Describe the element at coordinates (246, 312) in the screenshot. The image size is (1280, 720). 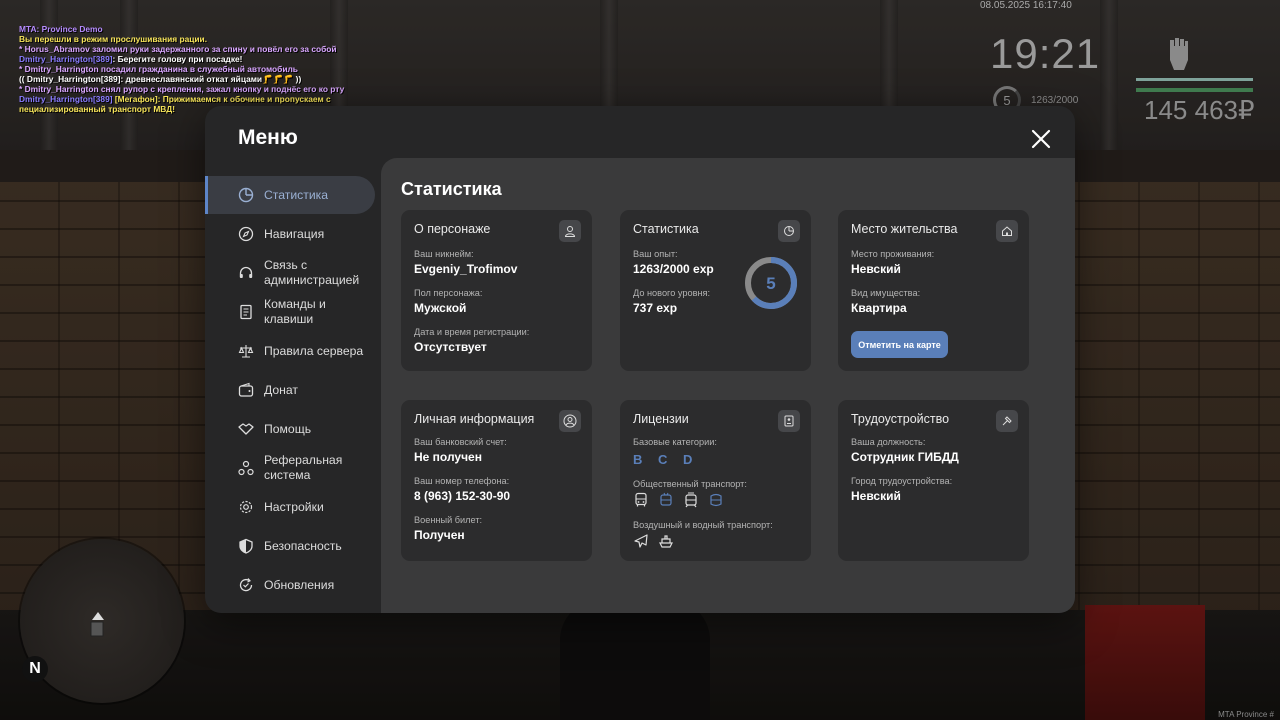
I see `document-icon` at that location.